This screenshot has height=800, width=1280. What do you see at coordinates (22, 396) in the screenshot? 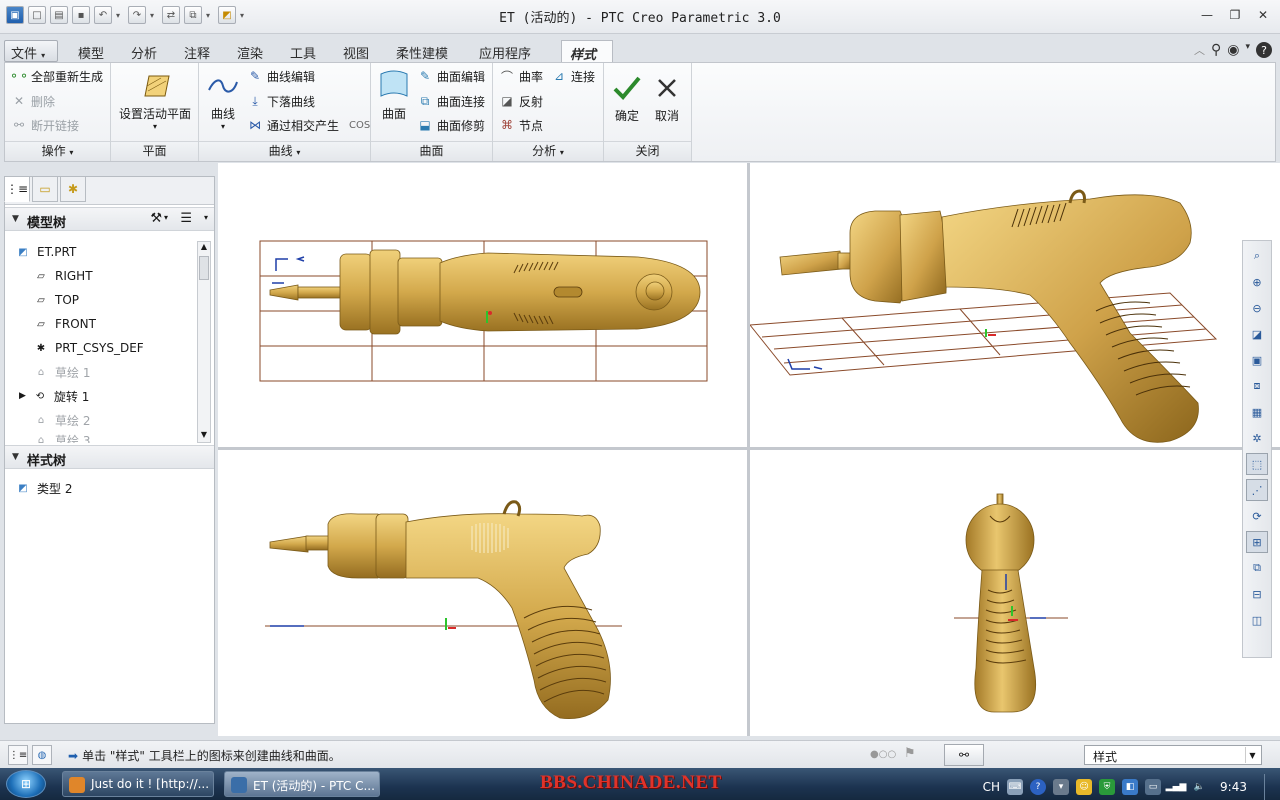
I see `expand-triangle-icon: ▶` at bounding box center [22, 396].